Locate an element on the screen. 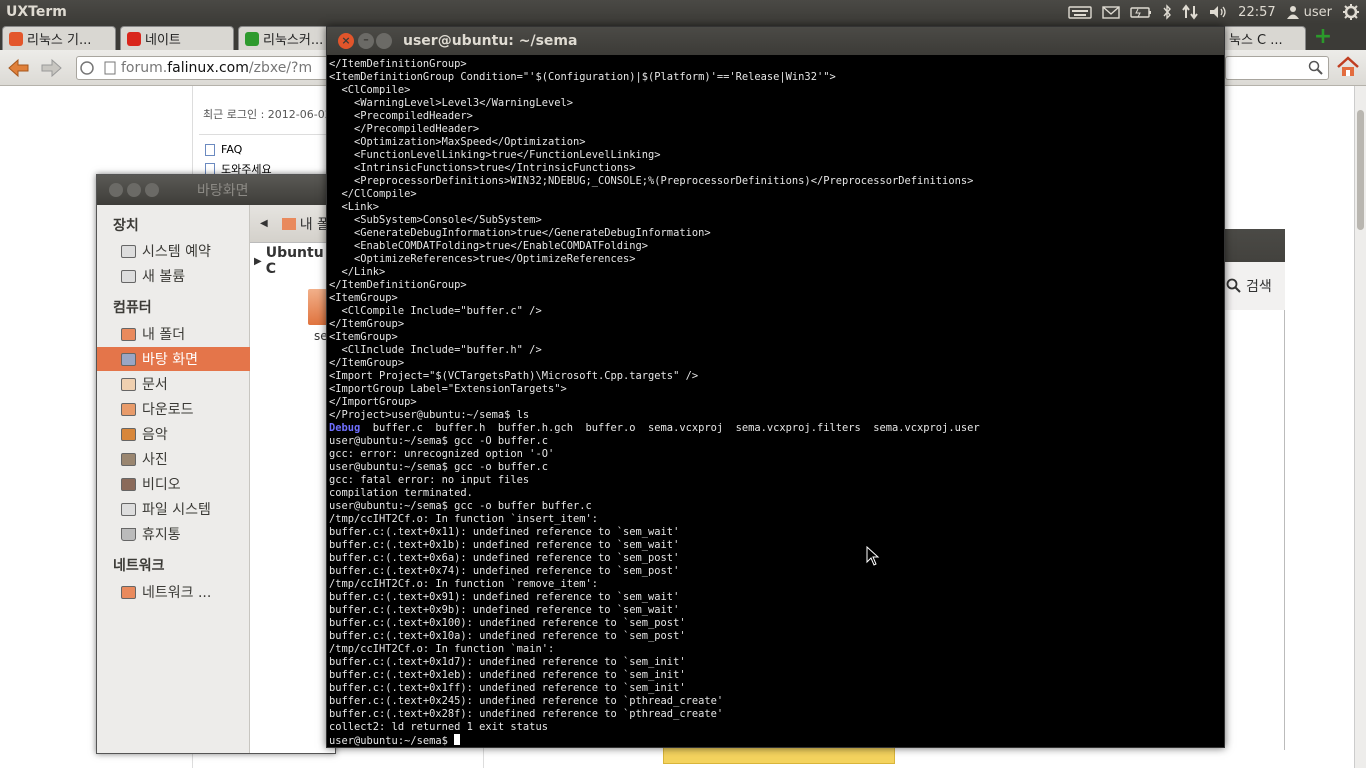 The image size is (1366, 768). terminal-line: compilation terminated. is located at coordinates (401, 493).